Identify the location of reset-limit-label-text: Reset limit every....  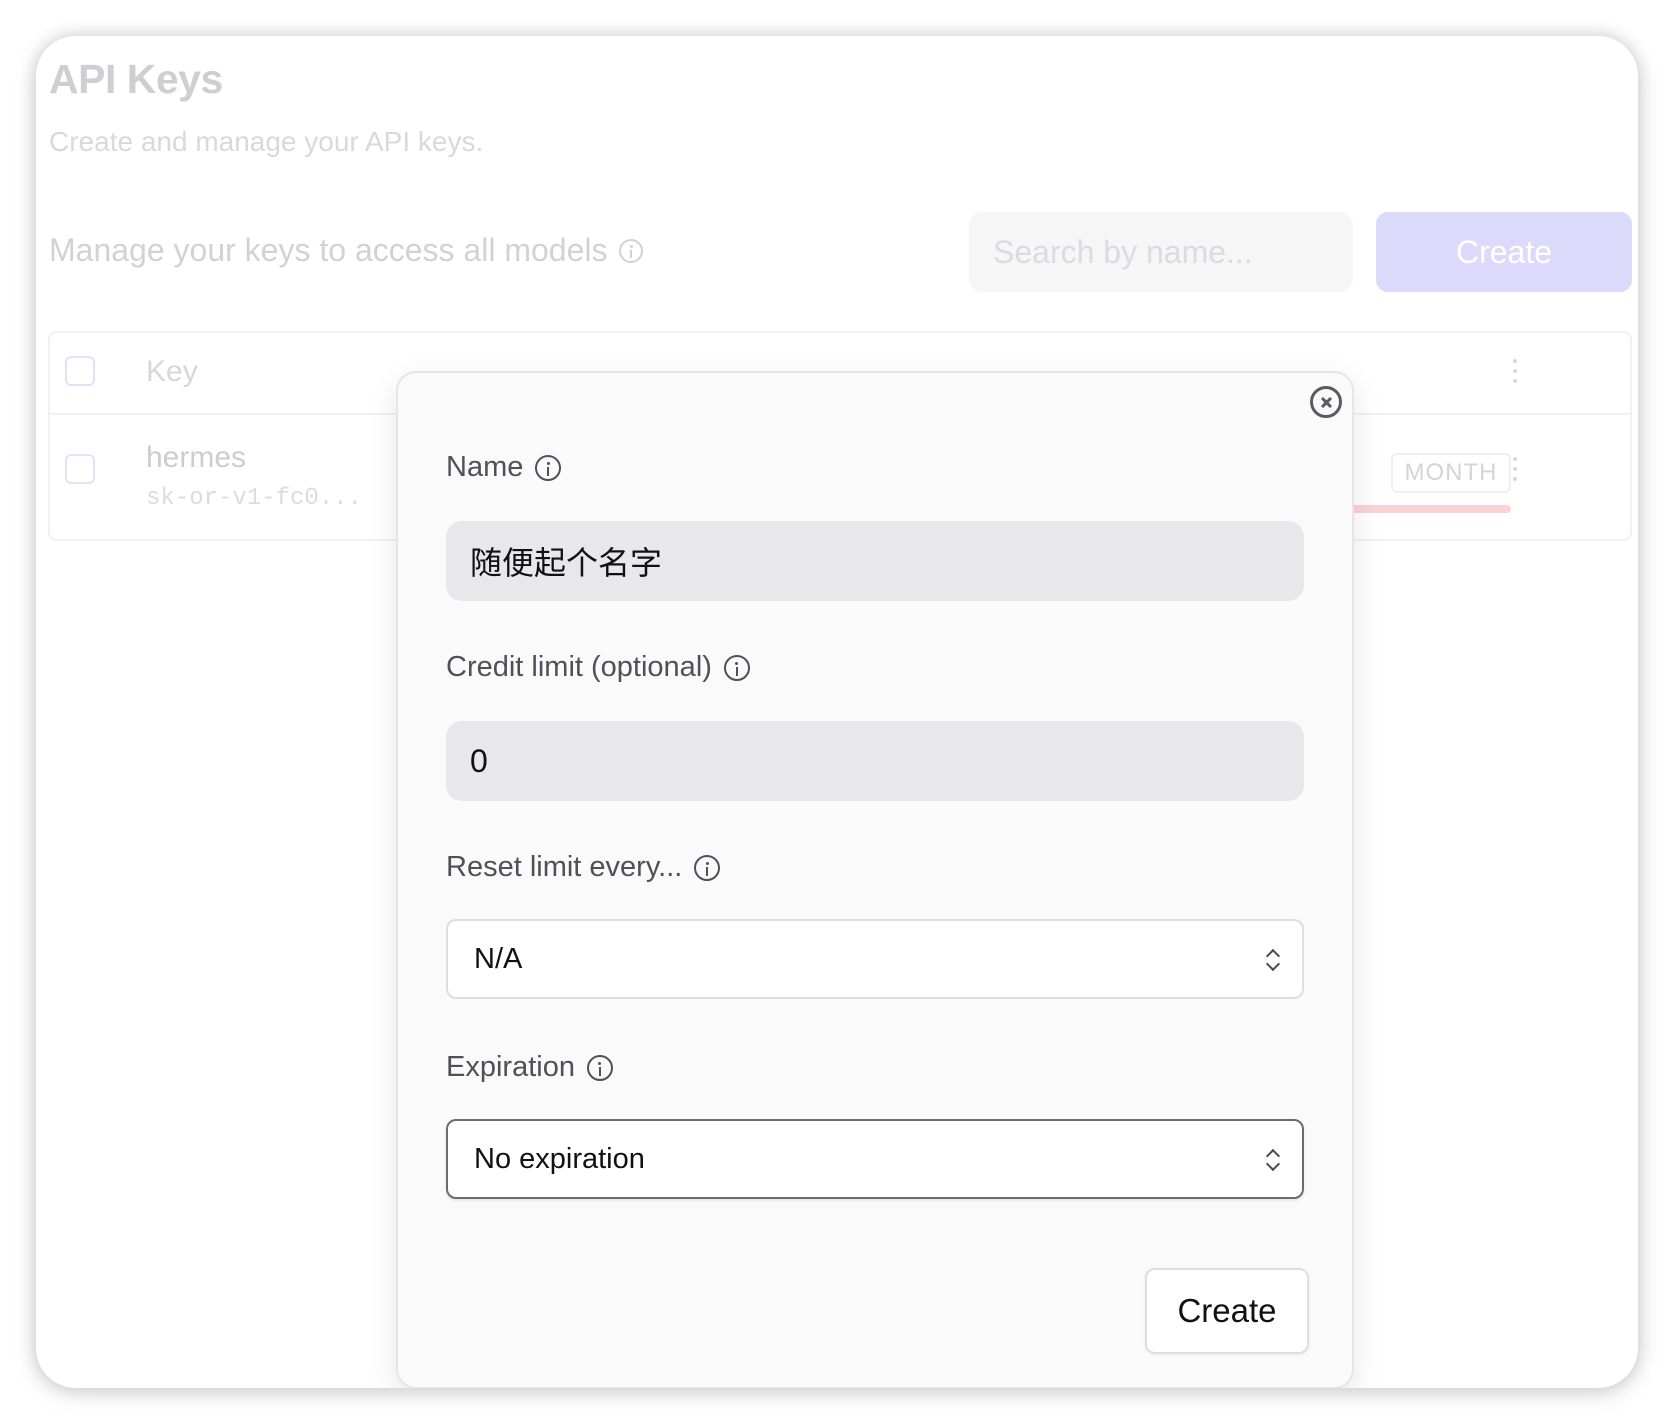
(564, 867).